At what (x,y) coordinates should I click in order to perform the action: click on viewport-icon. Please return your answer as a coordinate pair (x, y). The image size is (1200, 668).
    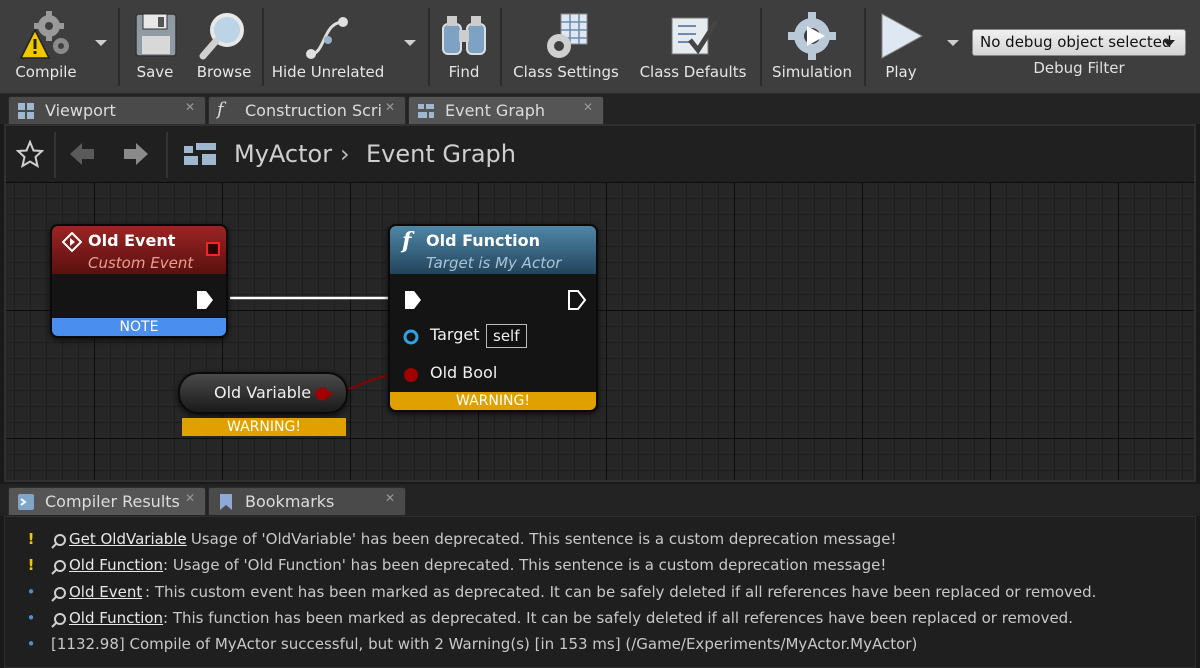
    Looking at the image, I should click on (26, 111).